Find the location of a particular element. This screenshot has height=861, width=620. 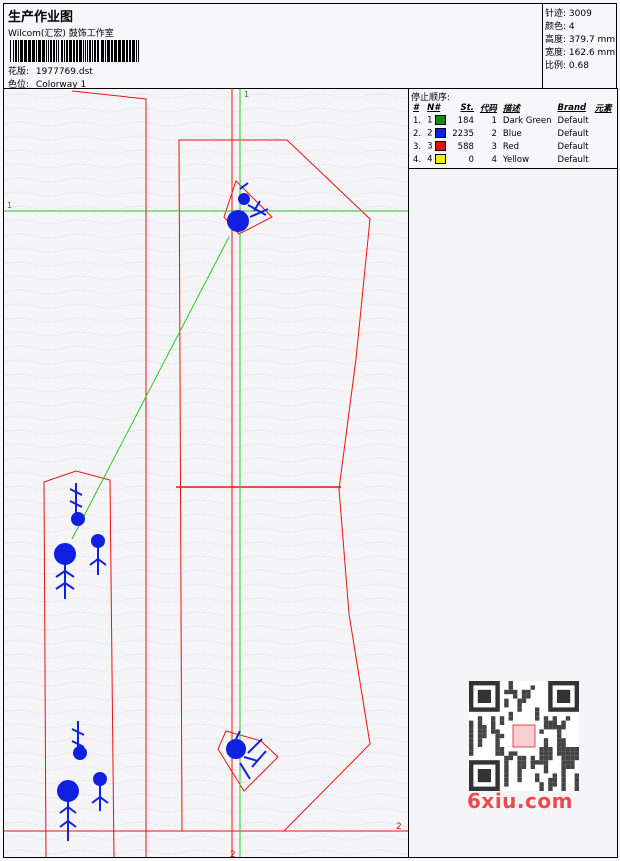

stat-label: 颜色: is located at coordinates (556, 27).